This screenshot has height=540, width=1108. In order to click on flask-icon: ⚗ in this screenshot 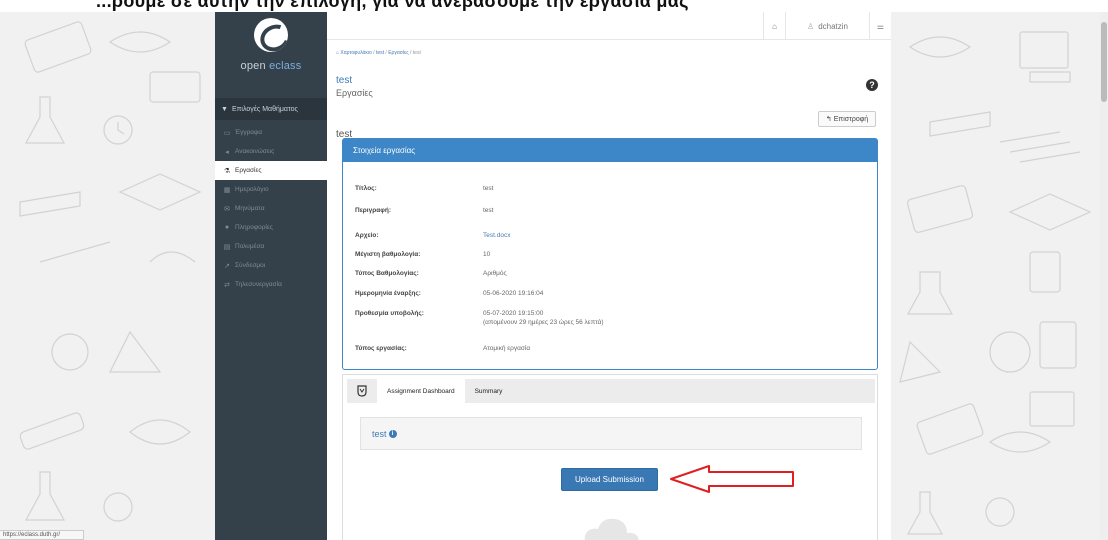, I will do `click(227, 171)`.